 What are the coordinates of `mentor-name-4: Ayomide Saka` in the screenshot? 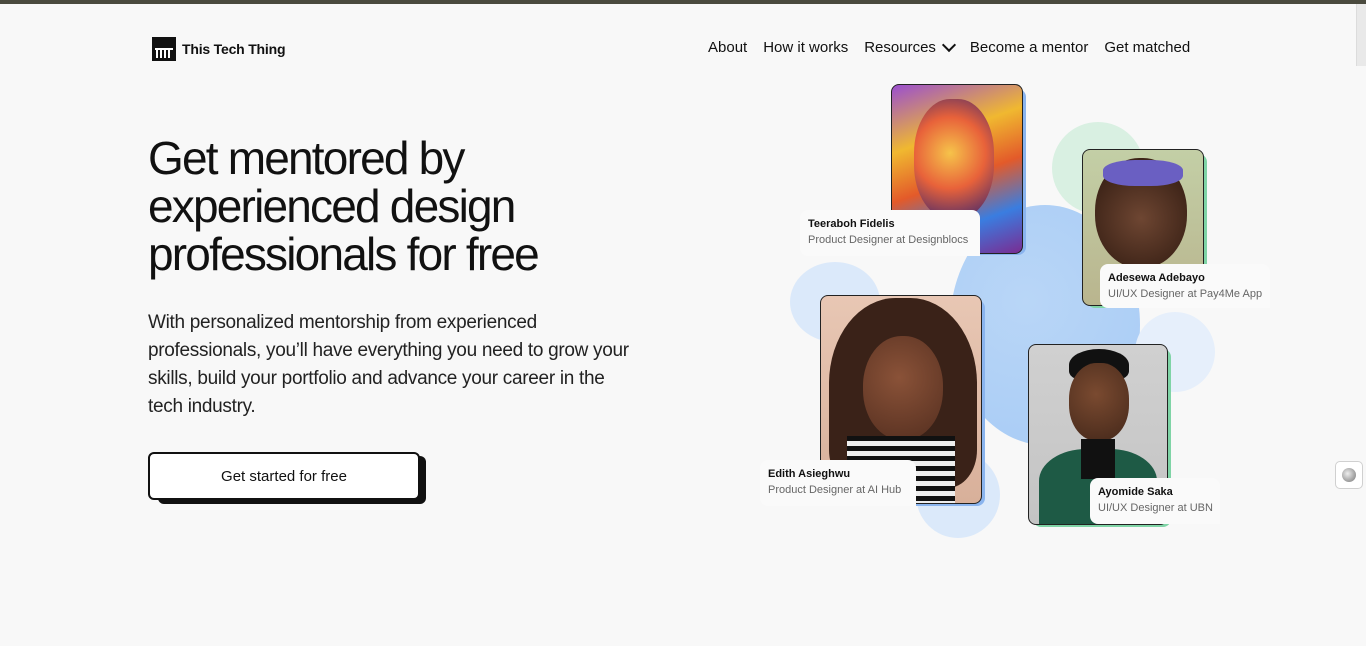 It's located at (1135, 492).